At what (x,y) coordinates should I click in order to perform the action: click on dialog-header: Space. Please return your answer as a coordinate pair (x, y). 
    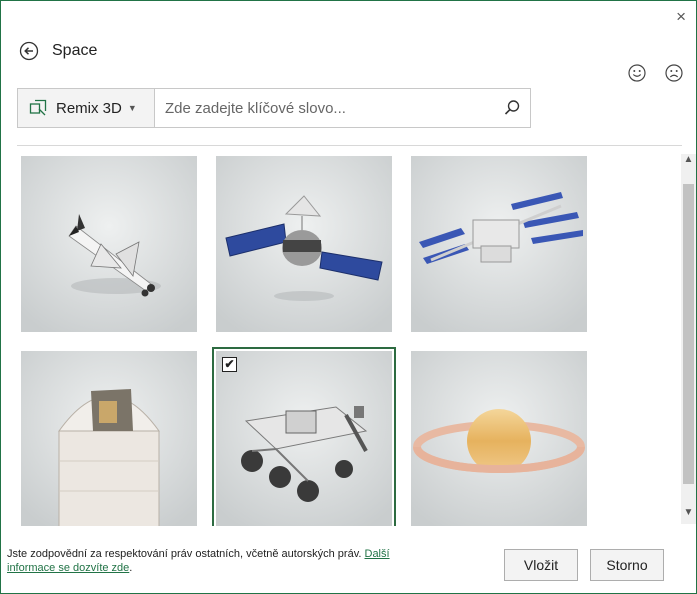
    Looking at the image, I should click on (58, 51).